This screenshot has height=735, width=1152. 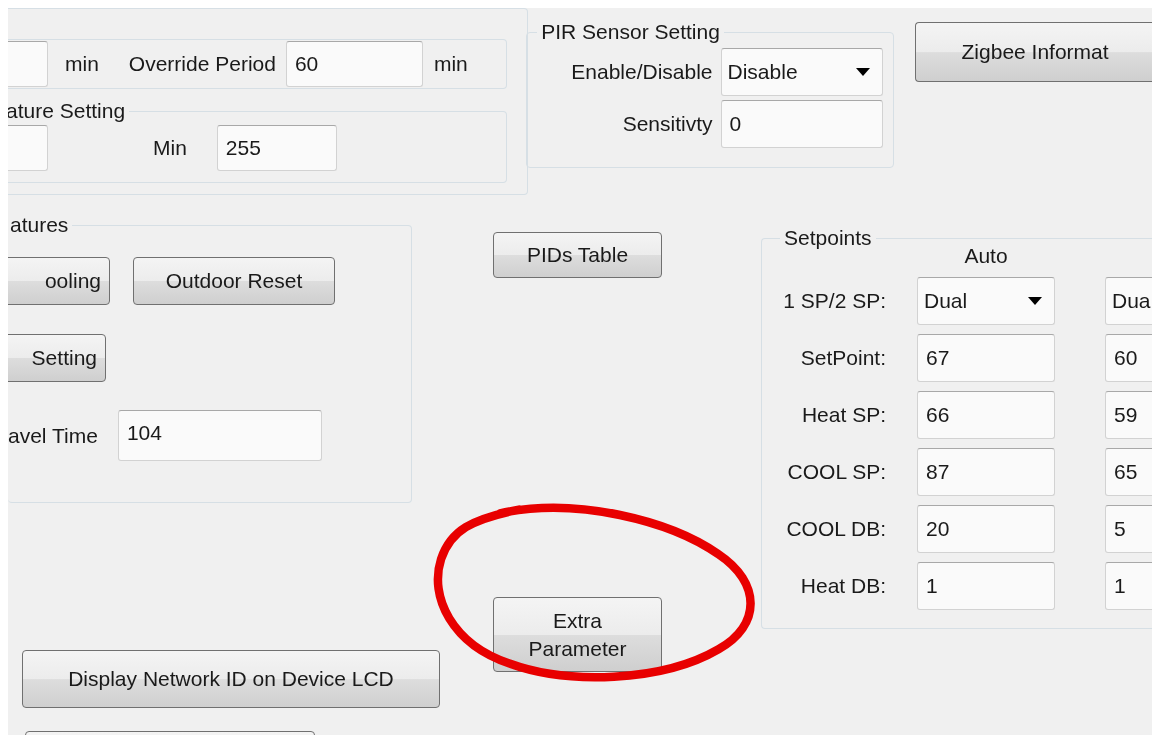 What do you see at coordinates (57, 358) in the screenshot?
I see `feature-button: Setting` at bounding box center [57, 358].